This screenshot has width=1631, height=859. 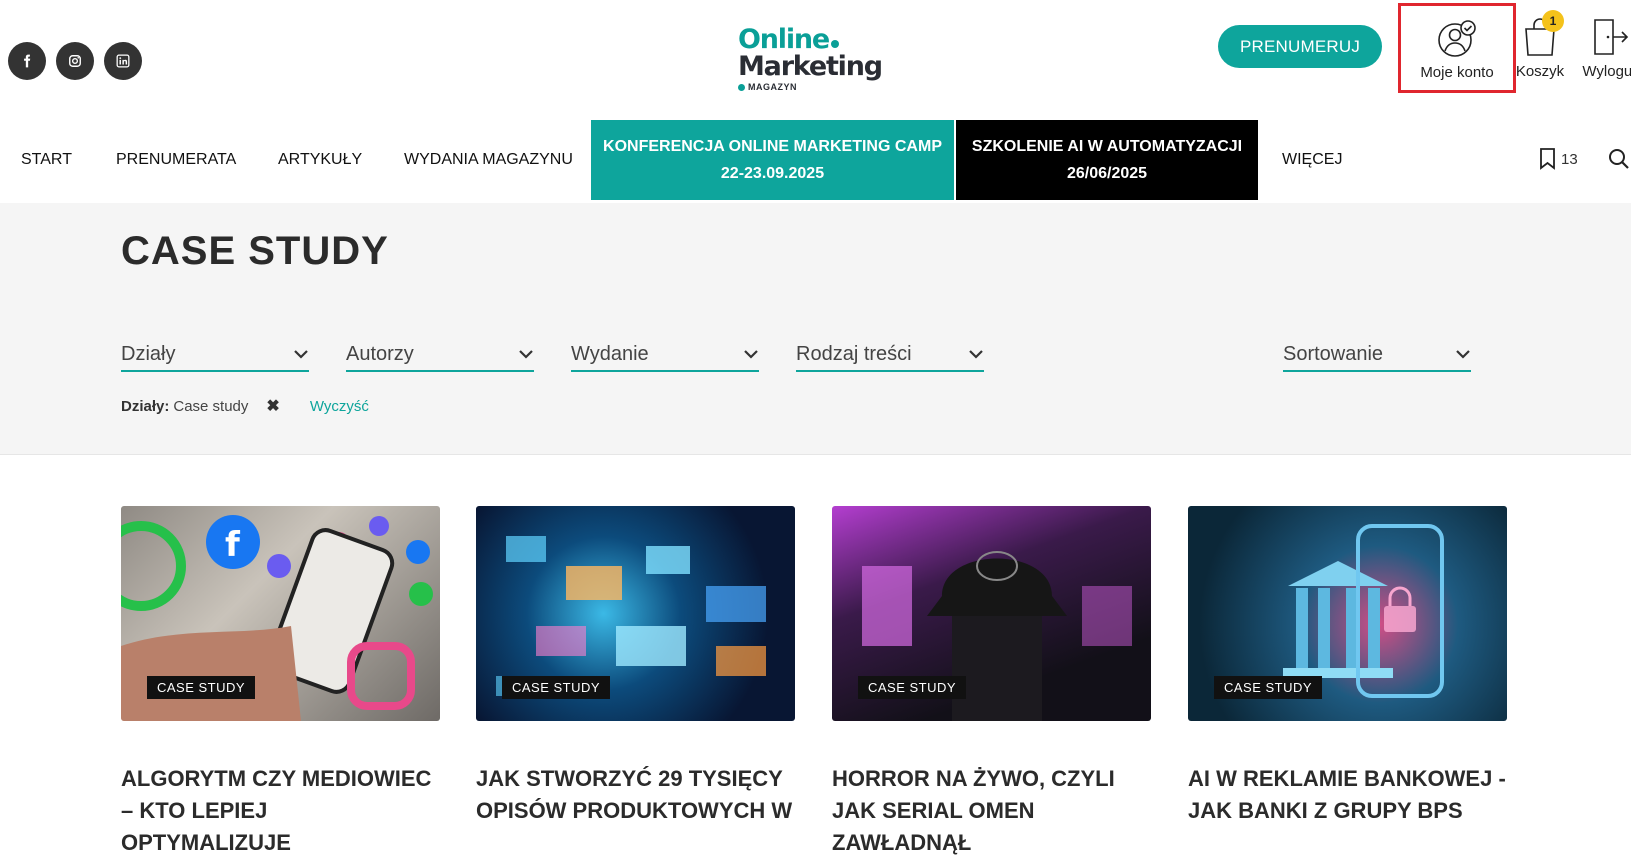 I want to click on social-links, so click(x=75, y=61).